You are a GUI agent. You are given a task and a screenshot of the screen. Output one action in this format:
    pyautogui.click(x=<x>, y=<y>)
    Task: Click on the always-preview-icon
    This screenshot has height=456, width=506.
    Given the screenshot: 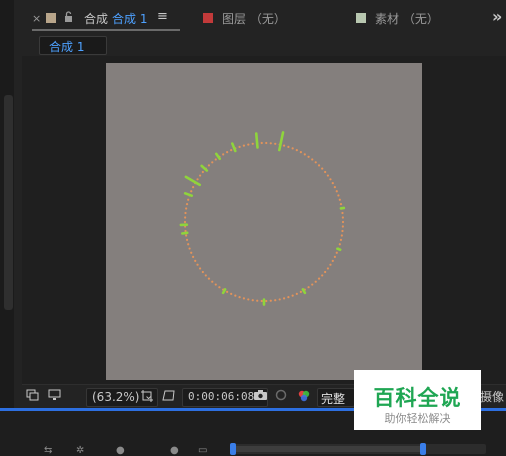 What is the action you would take?
    pyautogui.click(x=32, y=397)
    